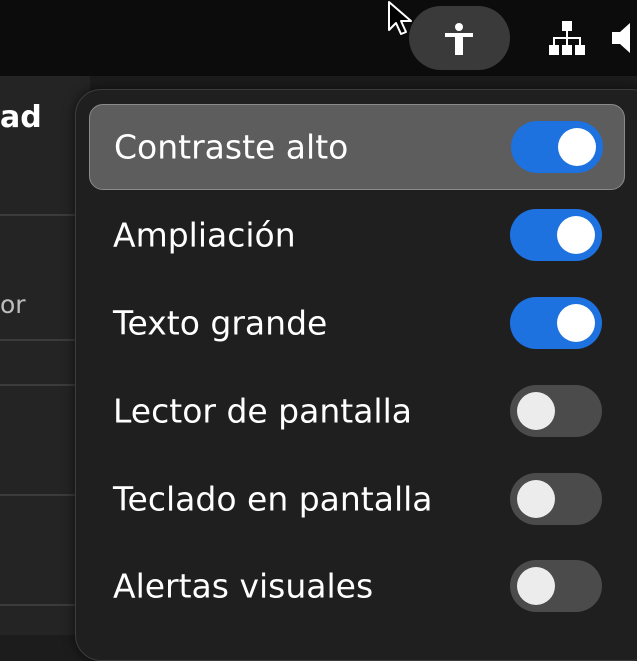 This screenshot has height=661, width=637. Describe the element at coordinates (557, 147) in the screenshot. I see `high-contrast-switch` at that location.